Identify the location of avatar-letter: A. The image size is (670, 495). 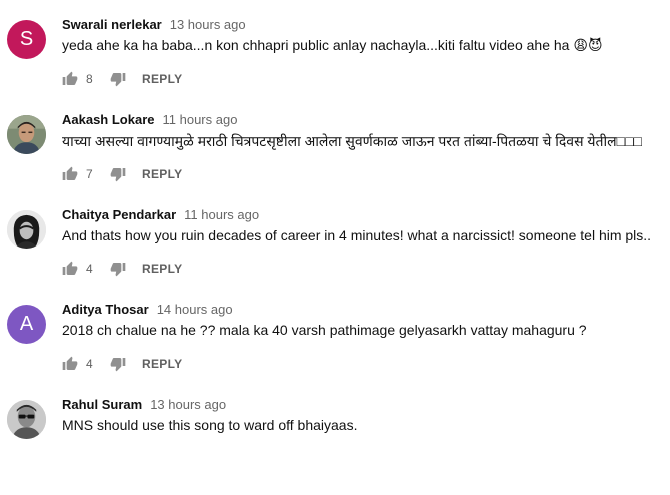
(26, 324).